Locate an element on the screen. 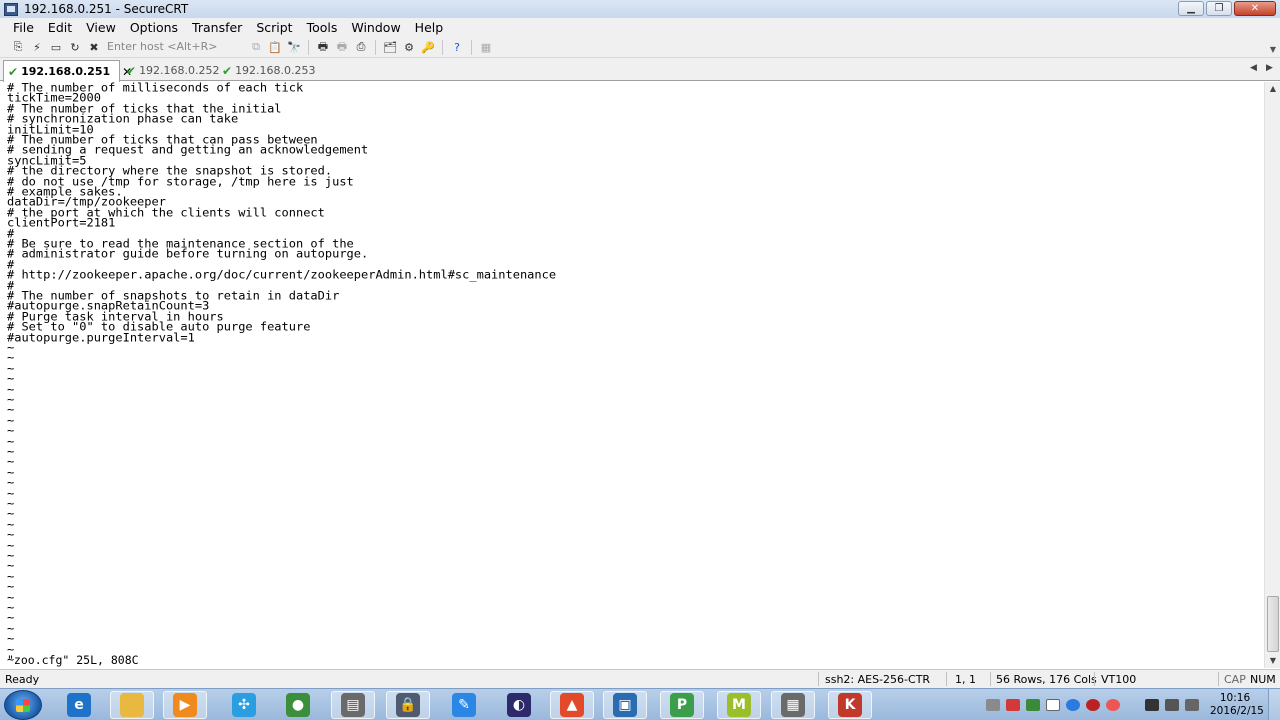  shield-tray-icon is located at coordinates (1093, 705).